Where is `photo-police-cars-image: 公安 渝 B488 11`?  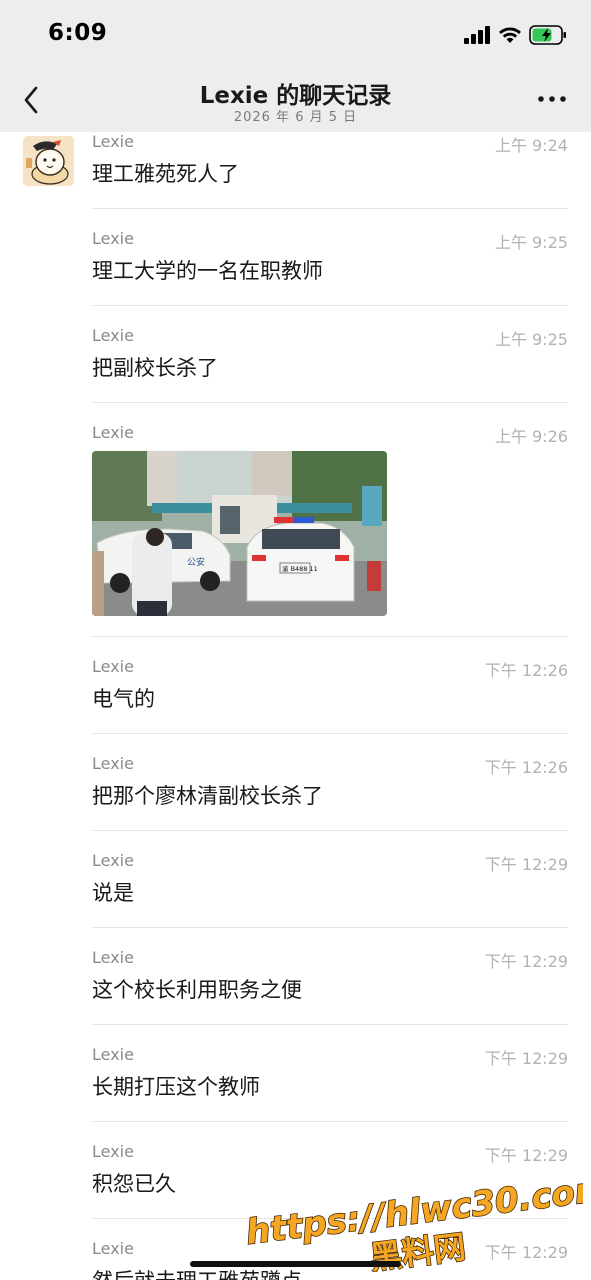 photo-police-cars-image: 公安 渝 B488 11 is located at coordinates (239, 533).